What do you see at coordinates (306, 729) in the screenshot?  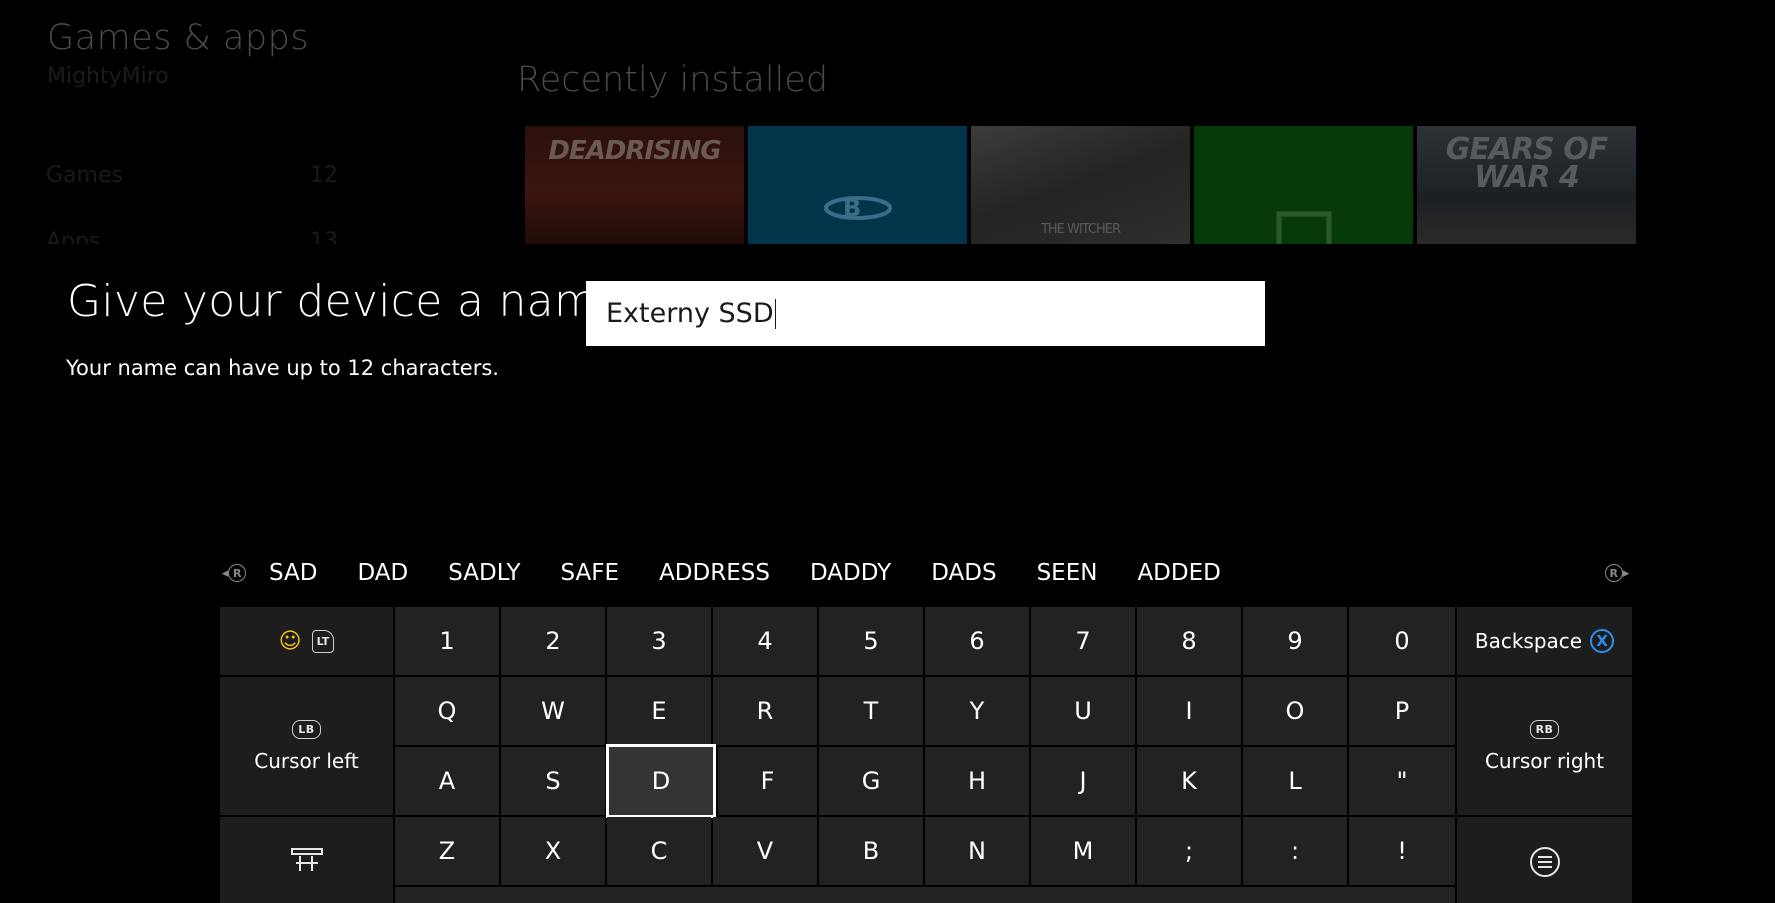 I see `left-bumper-icon: LB` at bounding box center [306, 729].